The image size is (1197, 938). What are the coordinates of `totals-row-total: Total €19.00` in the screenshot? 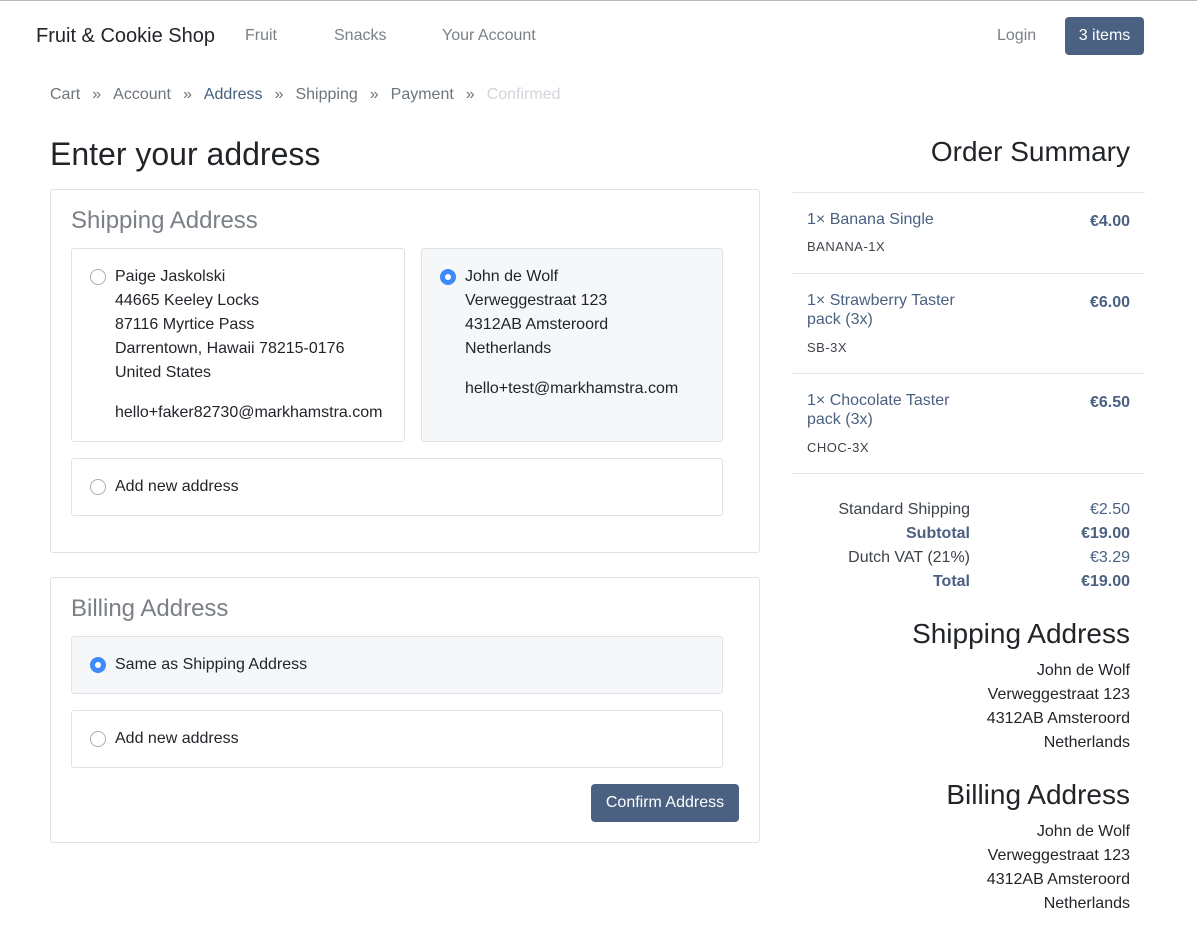 It's located at (968, 582).